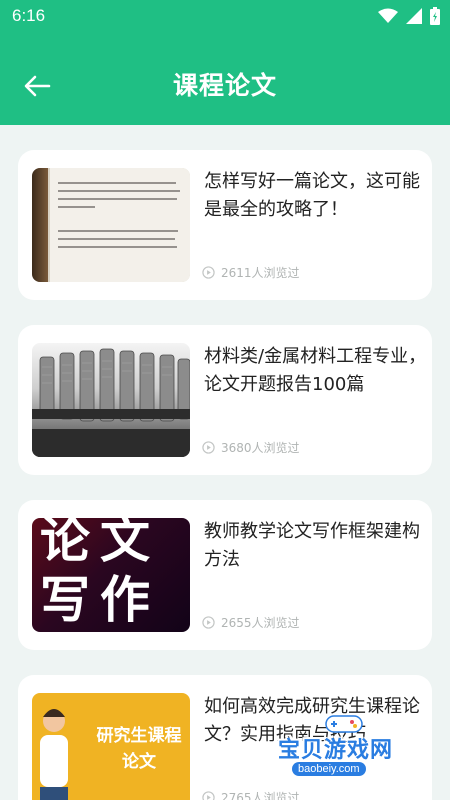 This screenshot has height=800, width=450. I want to click on banner-label: 研究生课程论文, so click(139, 749).